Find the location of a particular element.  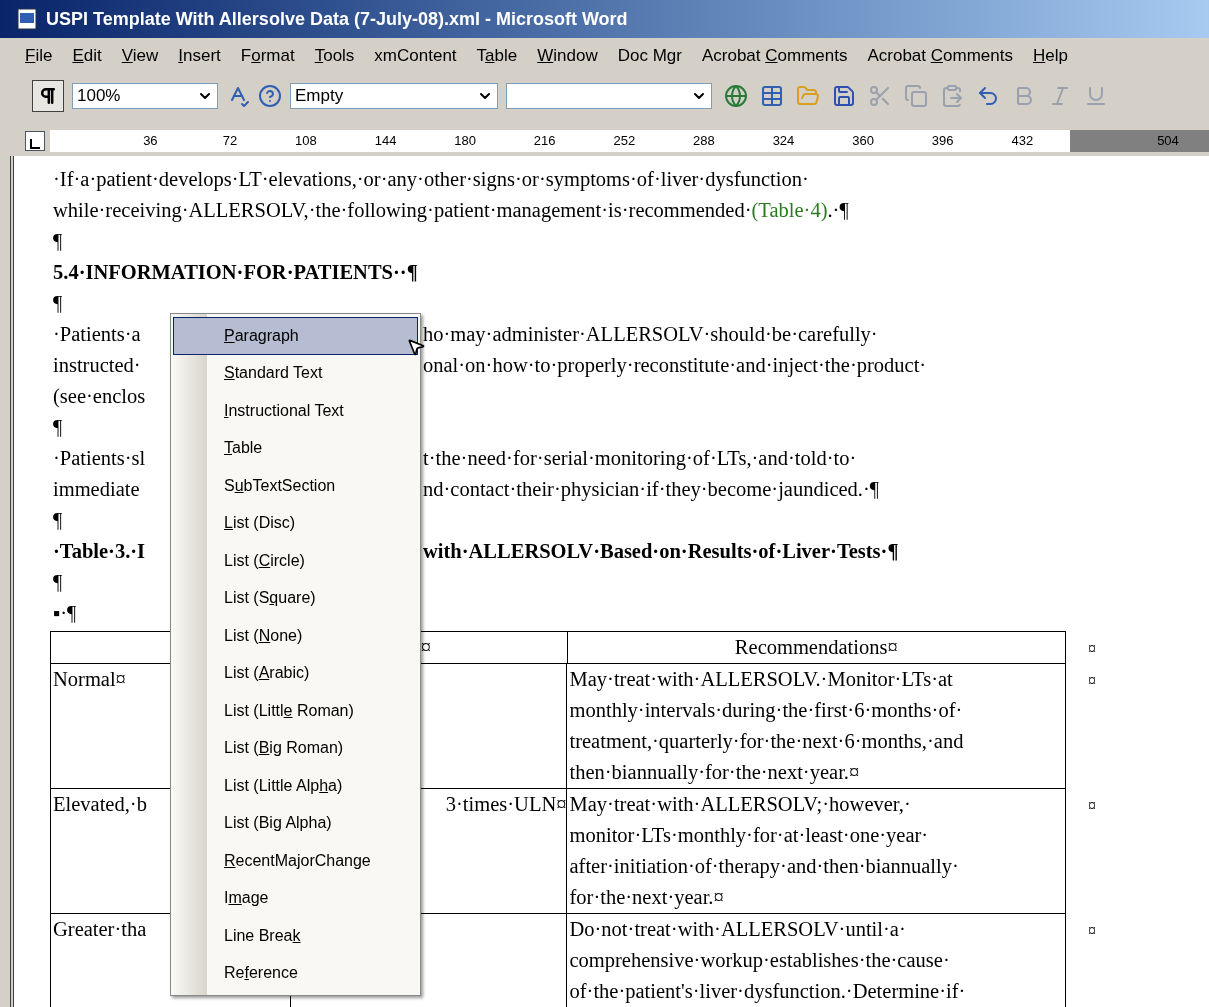

menu-item: Help is located at coordinates (1050, 56).